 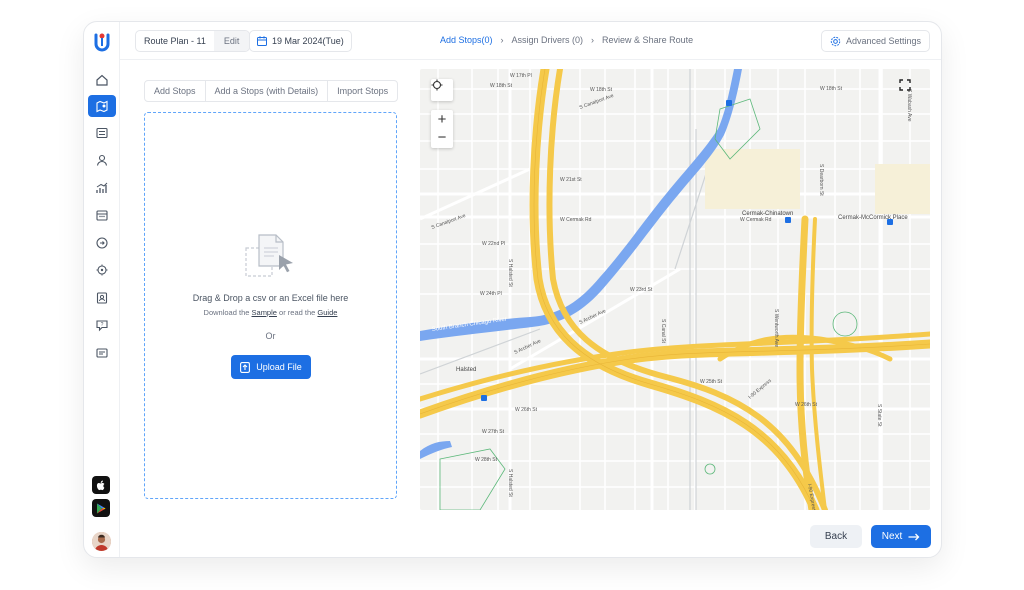 What do you see at coordinates (883, 41) in the screenshot?
I see `advanced-settings-label: Advanced Settings` at bounding box center [883, 41].